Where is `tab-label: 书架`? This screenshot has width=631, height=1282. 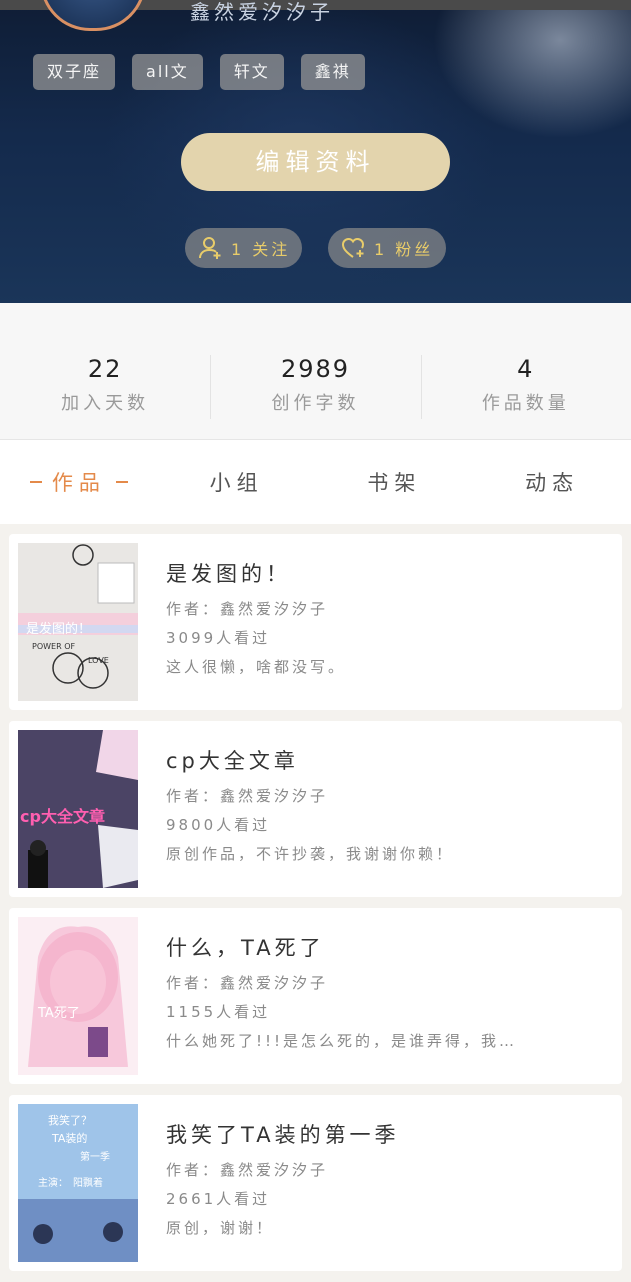 tab-label: 书架 is located at coordinates (394, 483).